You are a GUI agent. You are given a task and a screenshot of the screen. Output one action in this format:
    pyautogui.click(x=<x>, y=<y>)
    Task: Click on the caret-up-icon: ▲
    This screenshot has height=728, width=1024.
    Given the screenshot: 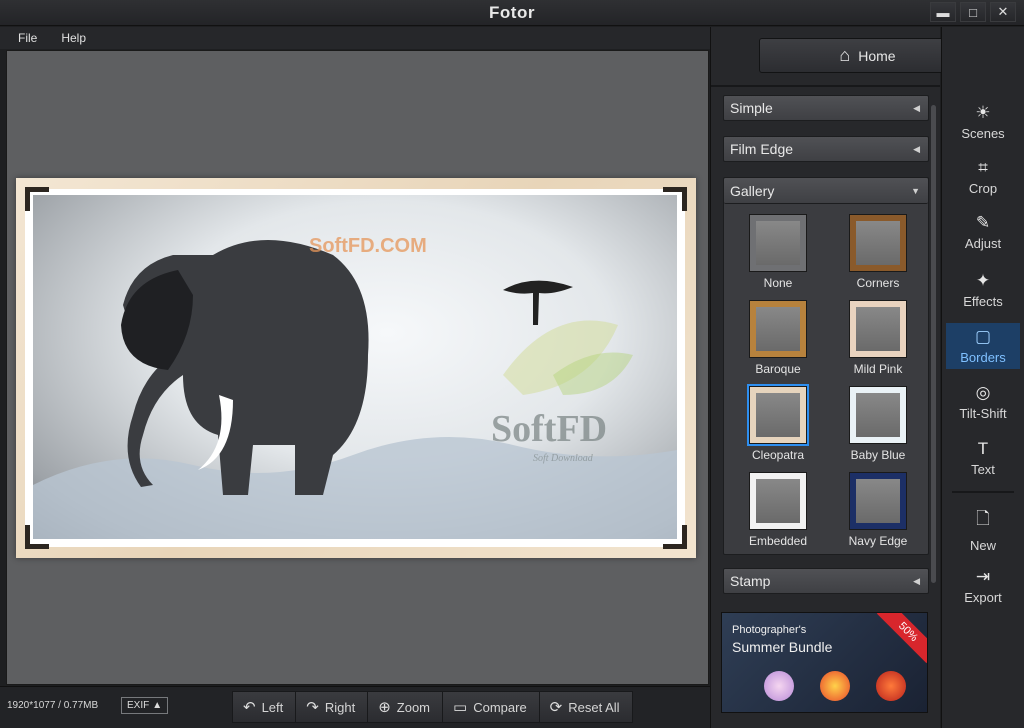 What is the action you would take?
    pyautogui.click(x=157, y=705)
    